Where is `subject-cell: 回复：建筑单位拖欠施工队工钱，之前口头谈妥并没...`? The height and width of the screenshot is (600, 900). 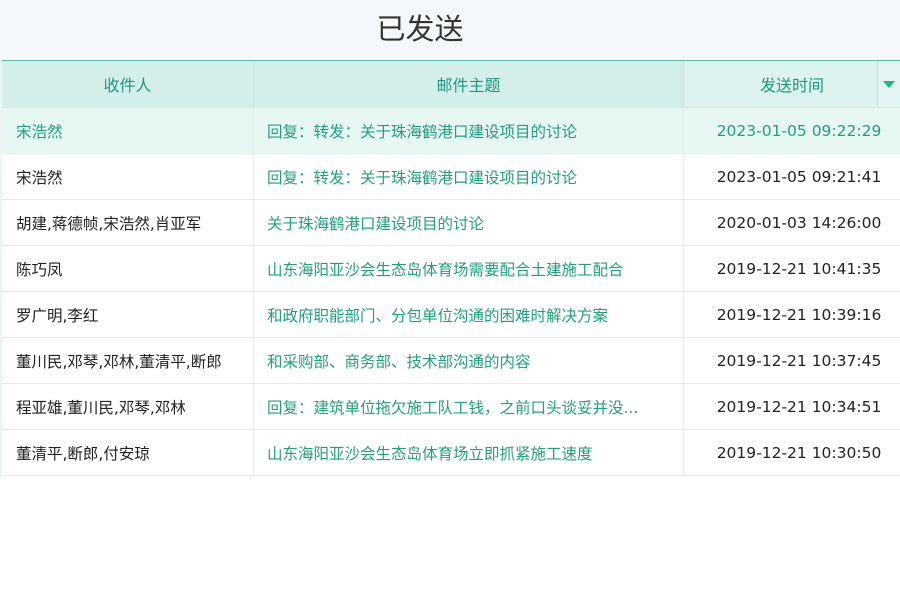 subject-cell: 回复：建筑单位拖欠施工队工钱，之前口头谈妥并没... is located at coordinates (469, 406).